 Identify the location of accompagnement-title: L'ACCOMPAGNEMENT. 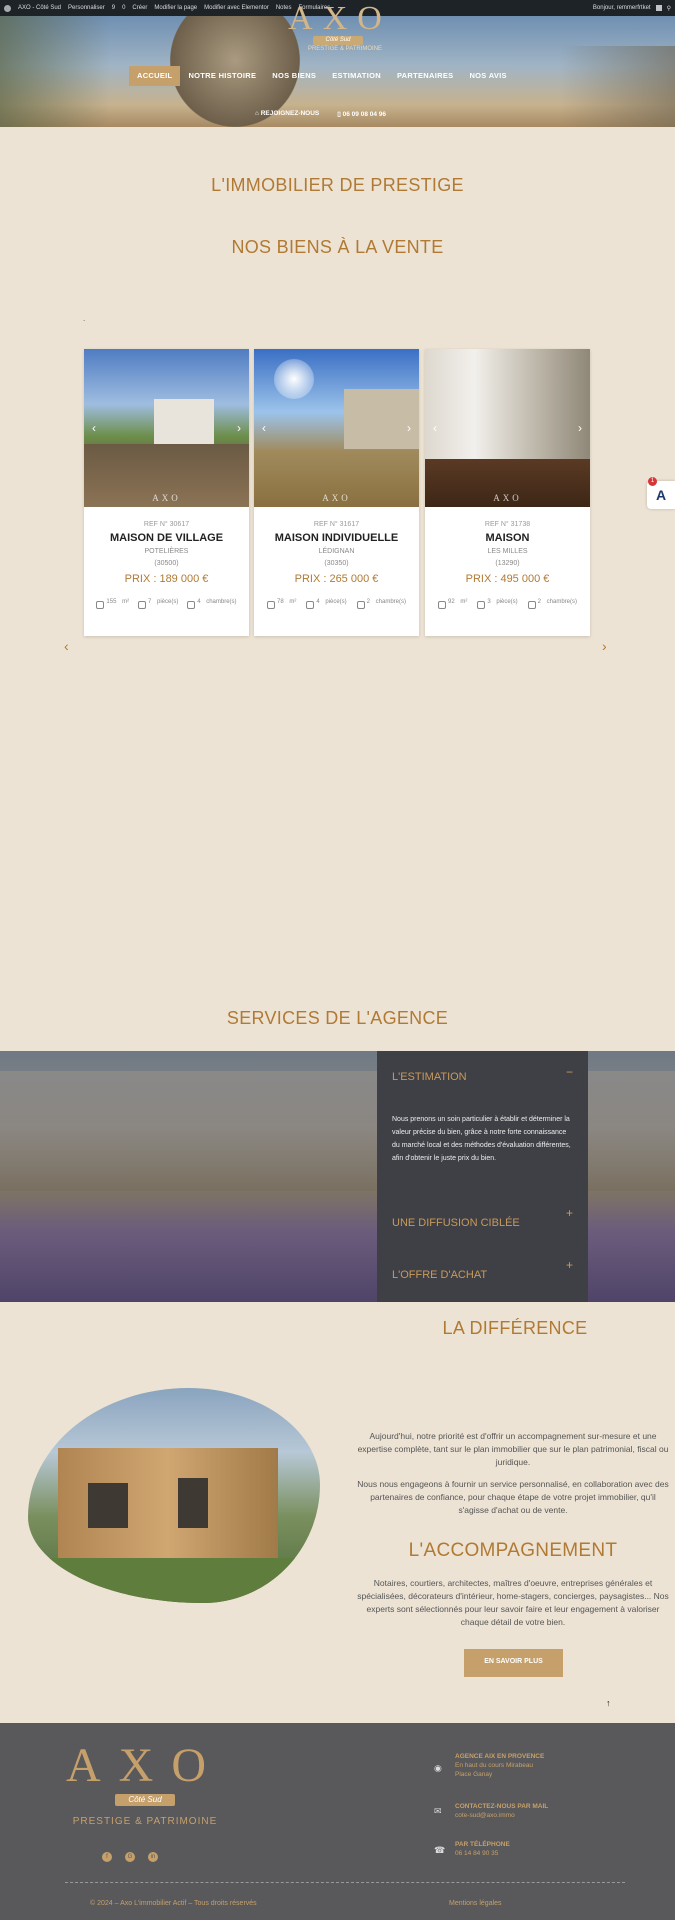
(513, 1550).